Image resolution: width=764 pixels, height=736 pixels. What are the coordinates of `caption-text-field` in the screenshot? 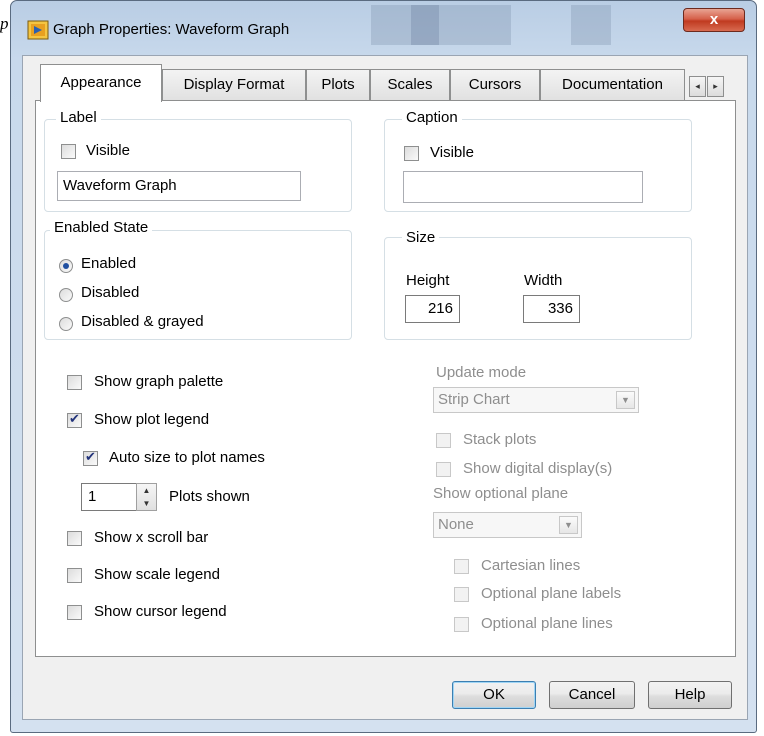 It's located at (523, 187).